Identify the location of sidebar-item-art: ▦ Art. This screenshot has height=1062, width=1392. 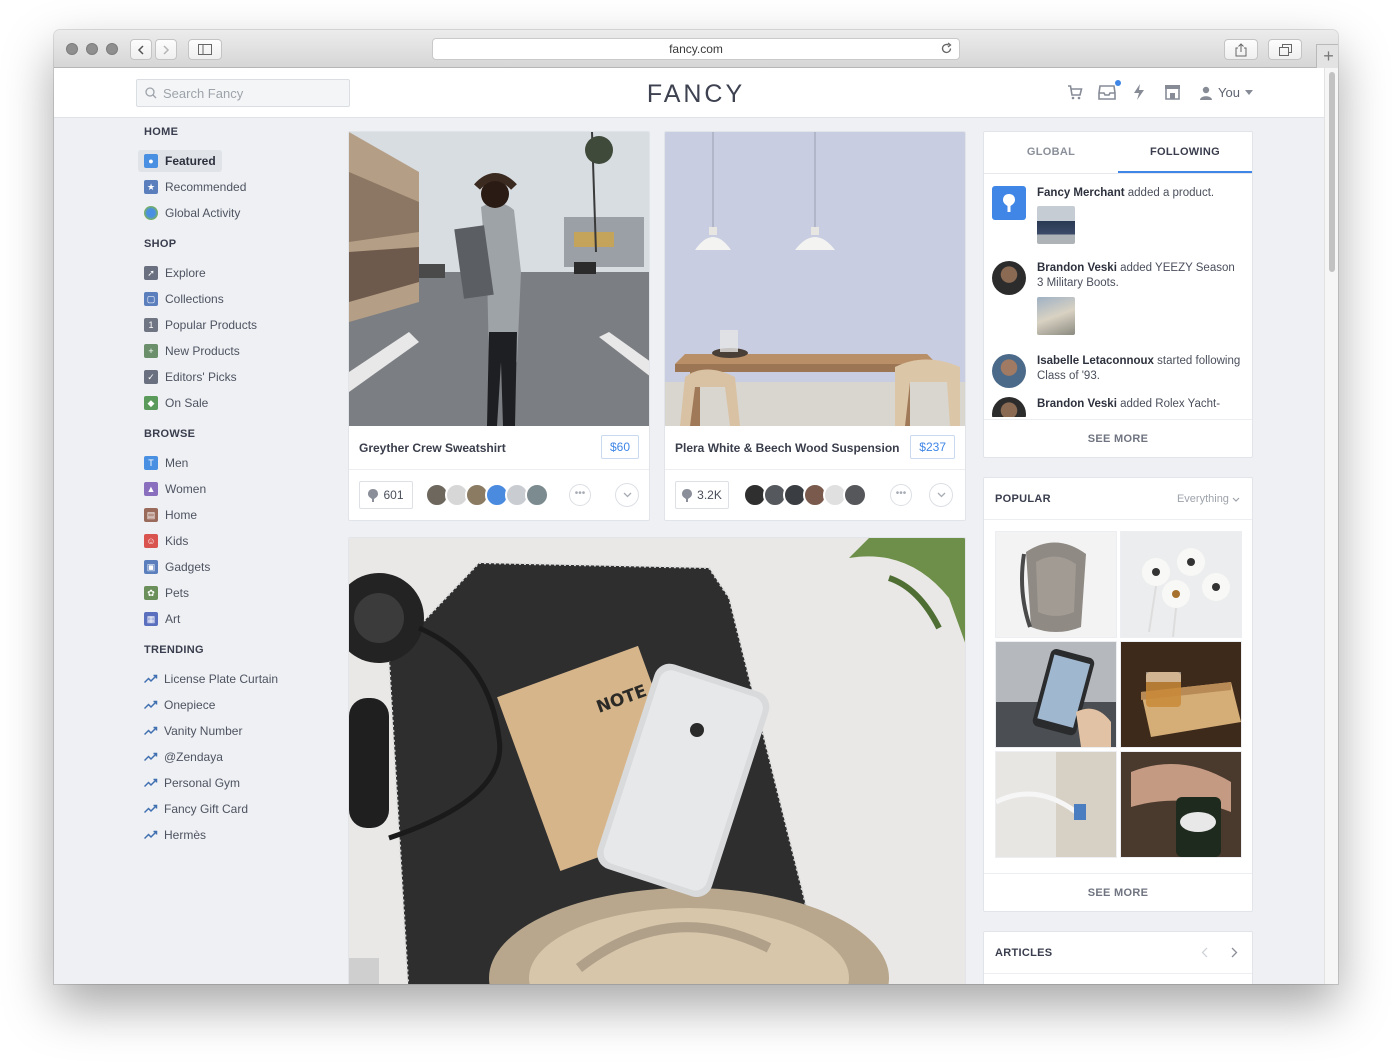
(233, 619).